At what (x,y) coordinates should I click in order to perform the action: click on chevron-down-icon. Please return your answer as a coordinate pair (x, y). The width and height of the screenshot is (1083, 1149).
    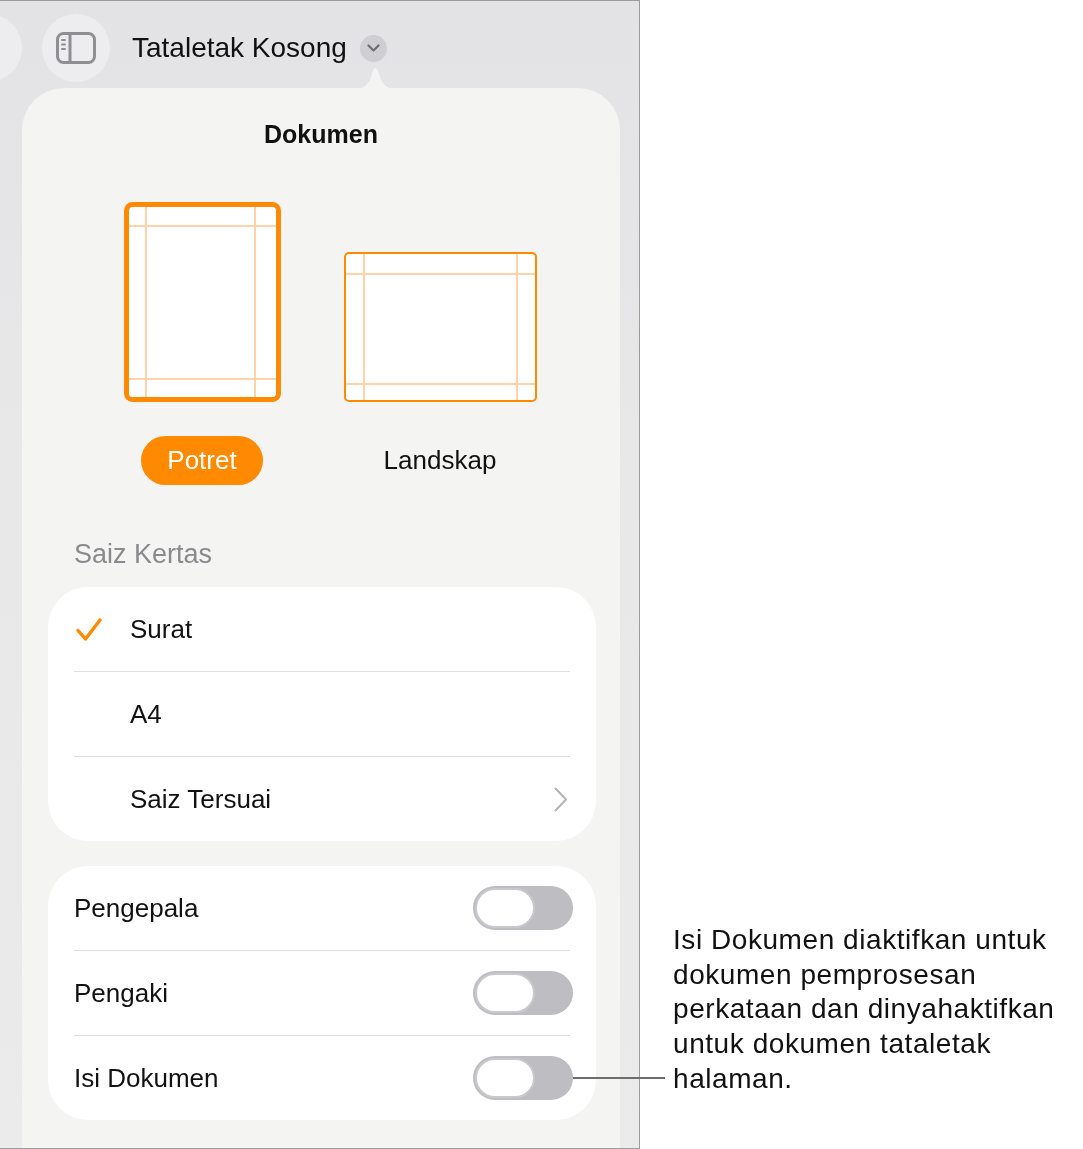
    Looking at the image, I should click on (373, 48).